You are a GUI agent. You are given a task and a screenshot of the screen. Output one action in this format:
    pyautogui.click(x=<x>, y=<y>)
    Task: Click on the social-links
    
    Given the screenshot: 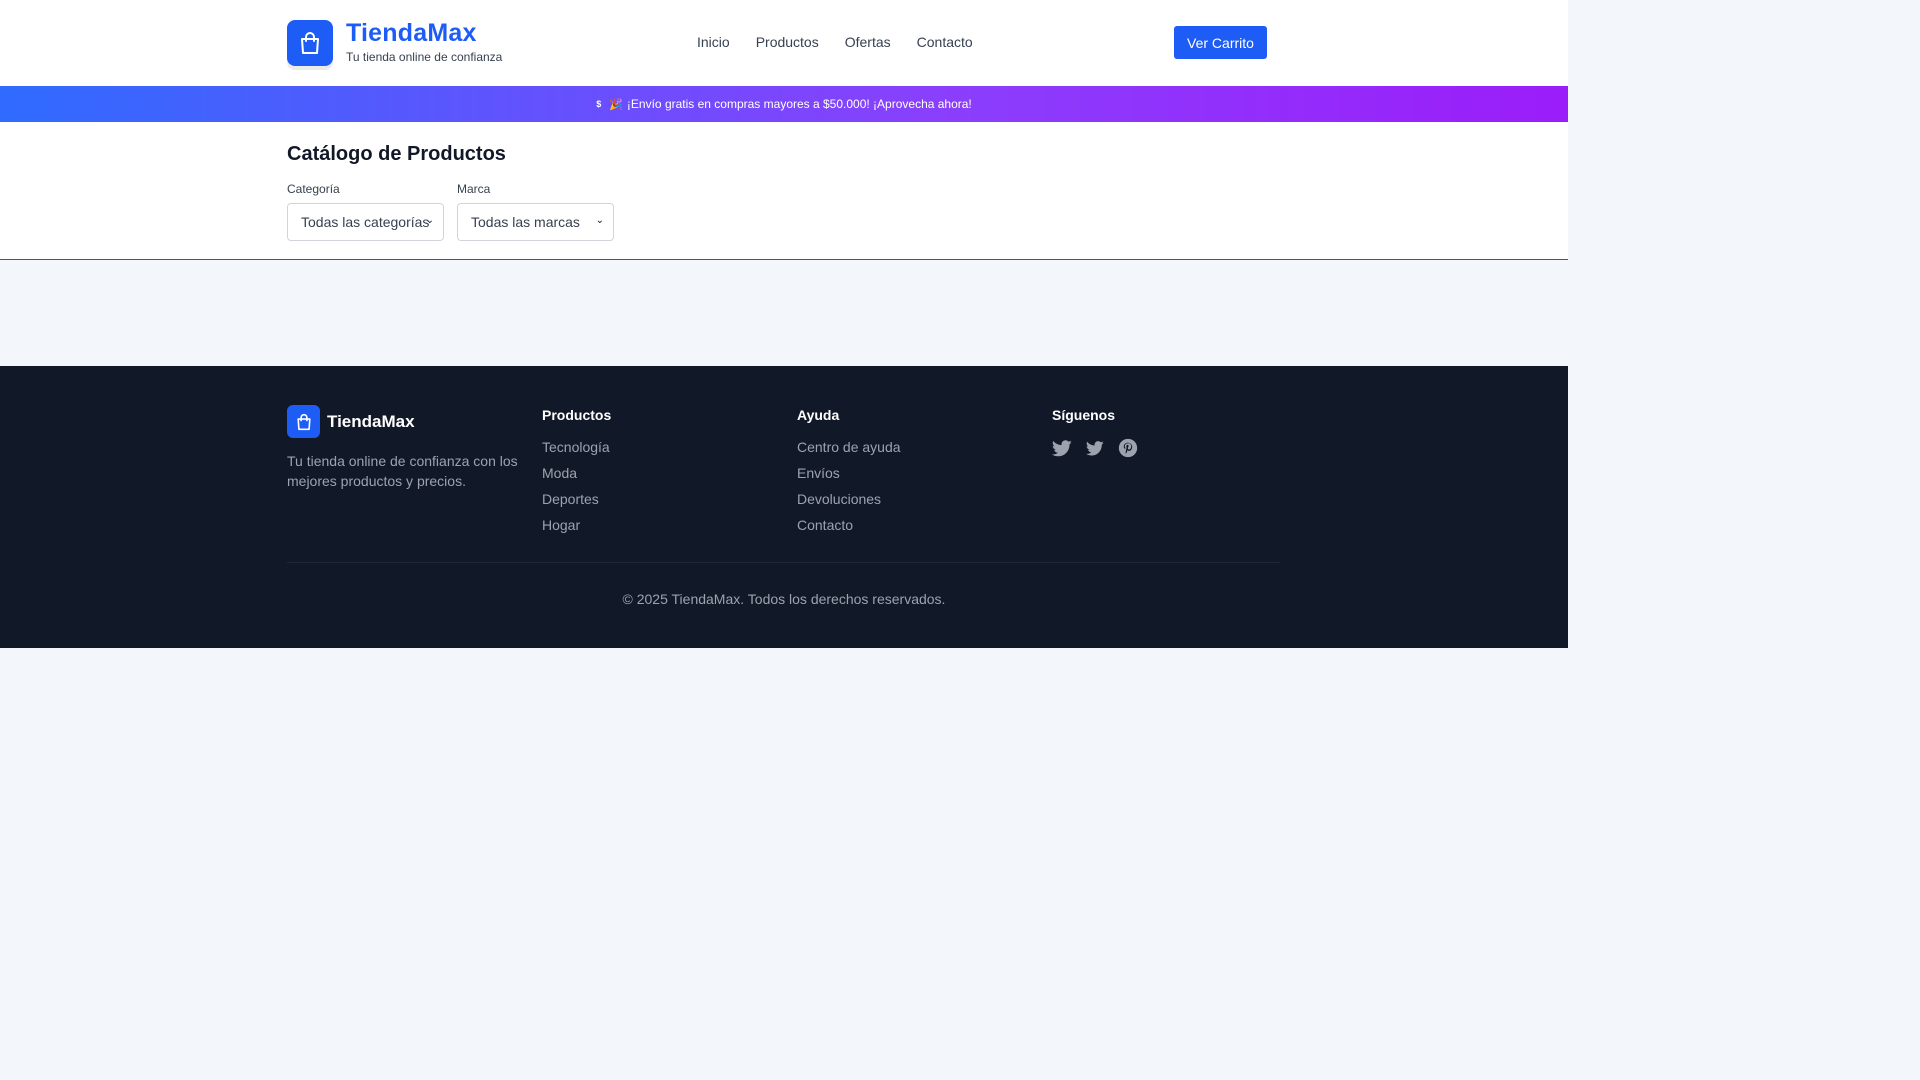 What is the action you would take?
    pyautogui.click(x=1095, y=448)
    